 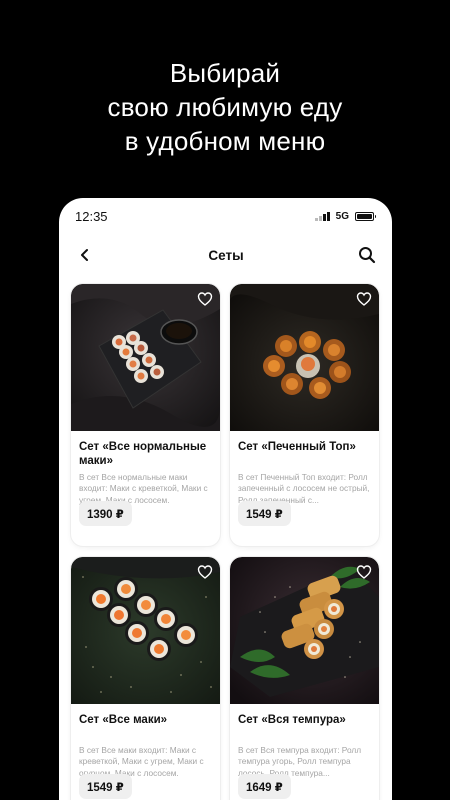 I want to click on product-title: Сет «Все маки», so click(x=123, y=720).